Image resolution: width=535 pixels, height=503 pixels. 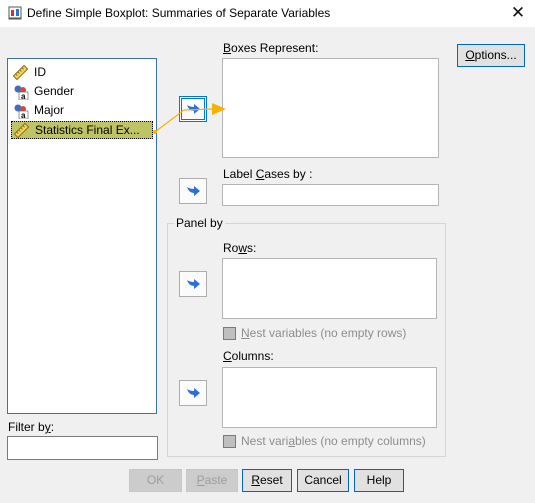 I want to click on move-to-label-cases-button, so click(x=193, y=191).